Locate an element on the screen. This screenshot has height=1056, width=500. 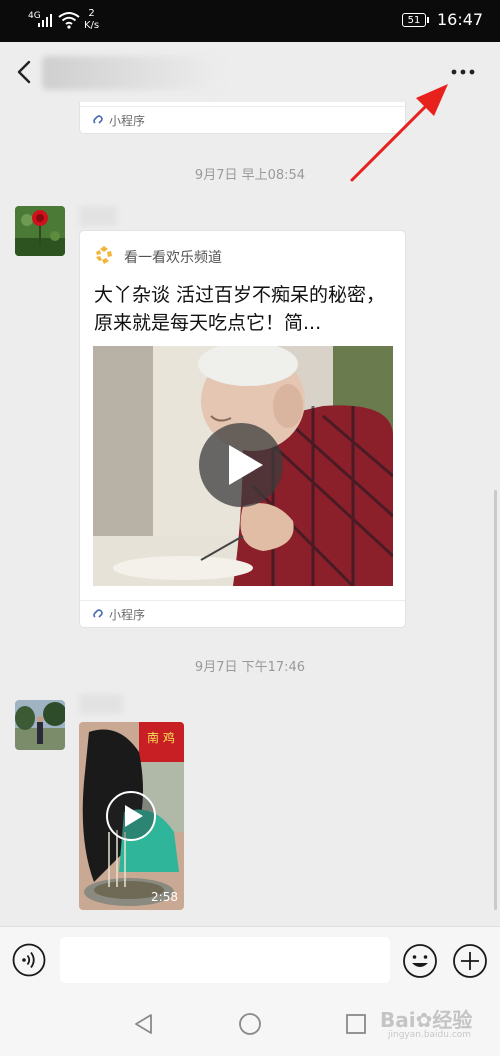
flower-avatar-image is located at coordinates (40, 231).